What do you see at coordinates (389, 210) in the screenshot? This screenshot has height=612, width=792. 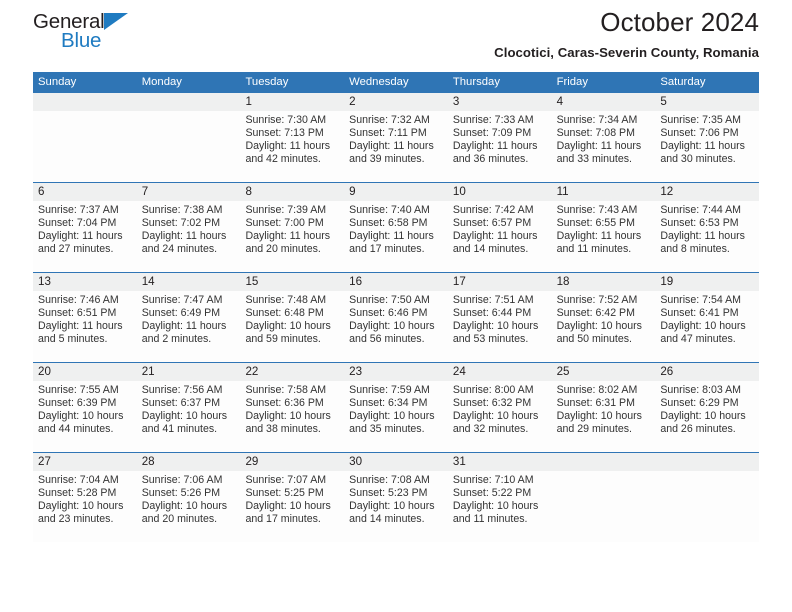 I see `sunrise-text: Sunrise: 7:40 AM` at bounding box center [389, 210].